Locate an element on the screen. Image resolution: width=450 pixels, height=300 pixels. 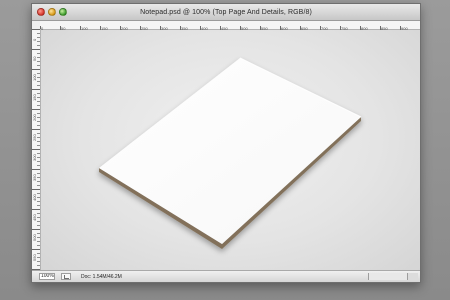
zoom-level-field: 100% is located at coordinates (47, 276).